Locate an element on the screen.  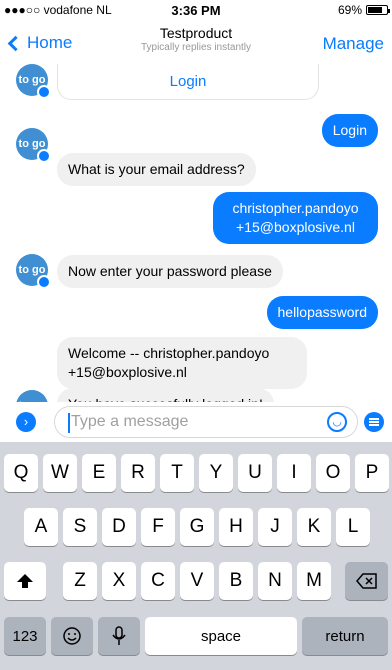
key-g: G is located at coordinates (197, 527).